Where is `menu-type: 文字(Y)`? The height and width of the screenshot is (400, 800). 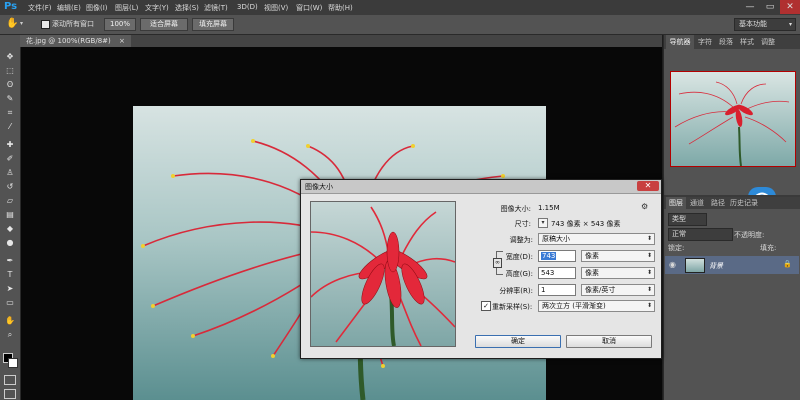
menu-type: 文字(Y) is located at coordinates (157, 8).